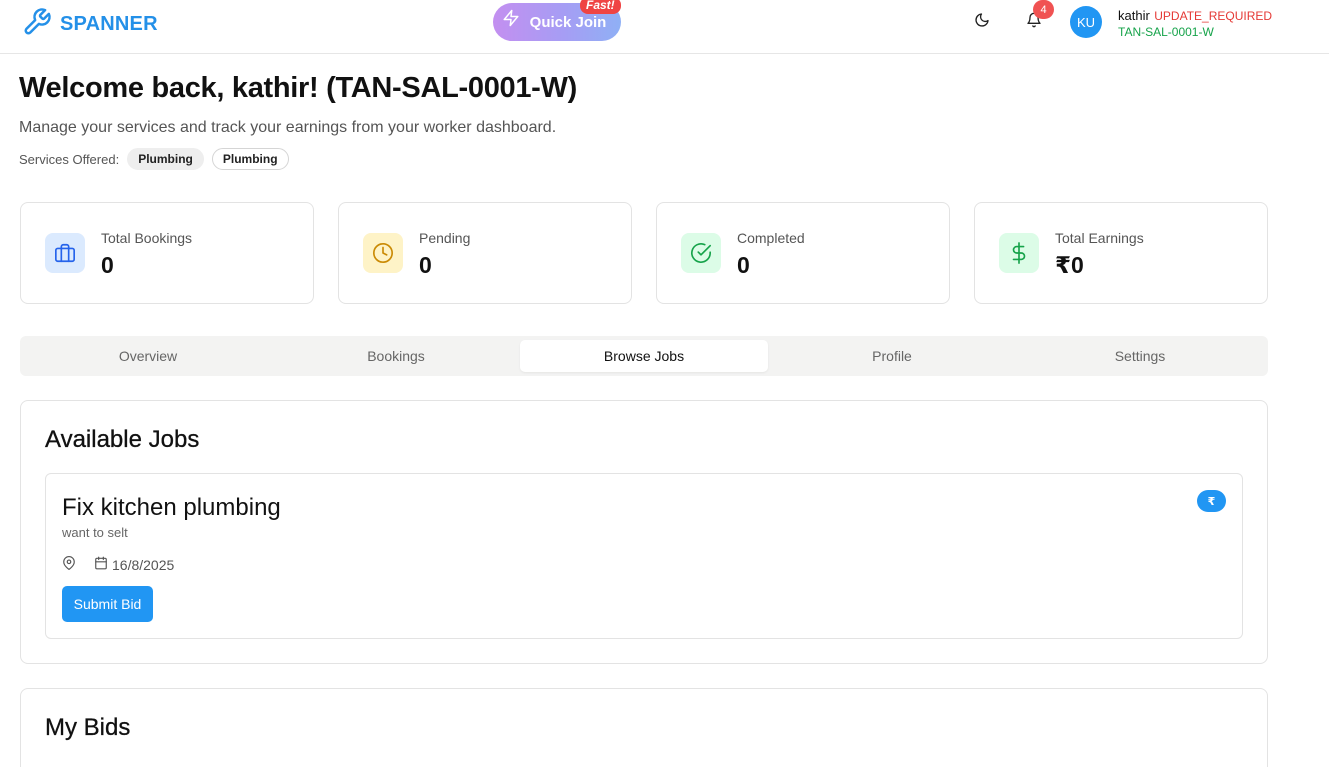 The image size is (1329, 767). Describe the element at coordinates (803, 253) in the screenshot. I see `stat-card-completed: Completed 0` at that location.